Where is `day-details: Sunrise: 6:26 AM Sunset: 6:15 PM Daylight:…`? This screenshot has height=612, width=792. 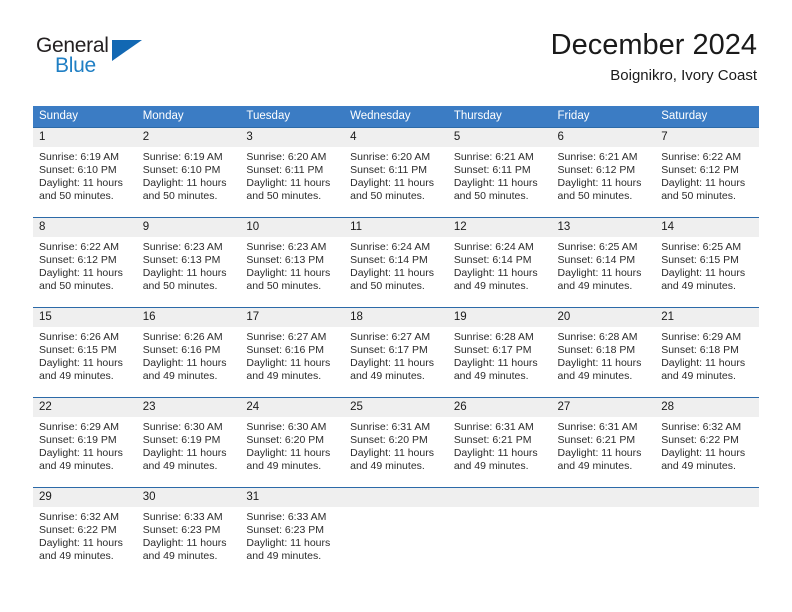
day-details: Sunrise: 6:26 AM Sunset: 6:15 PM Daylight:… is located at coordinates (85, 355).